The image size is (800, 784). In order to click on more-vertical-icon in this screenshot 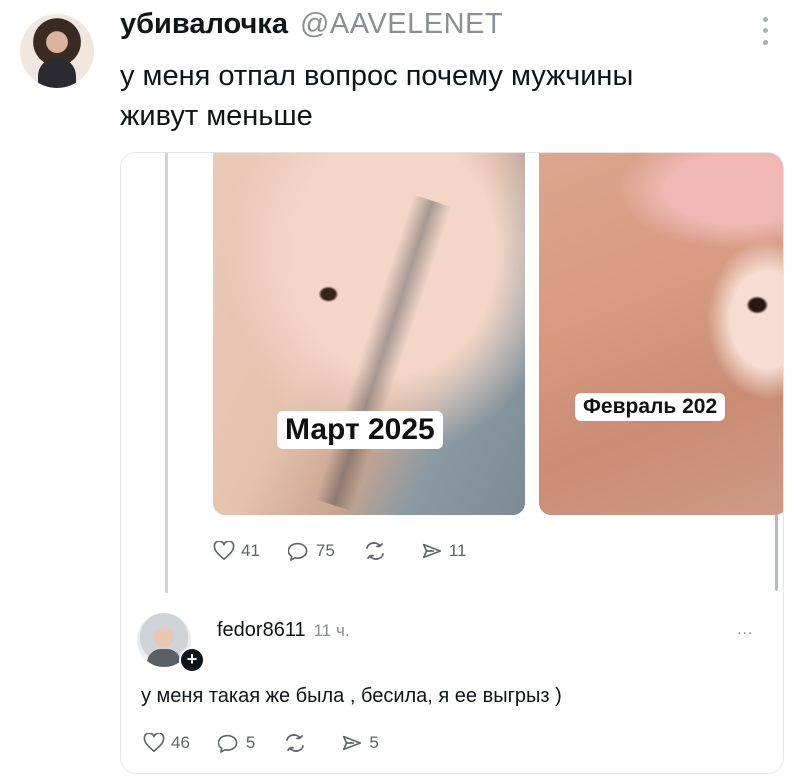, I will do `click(765, 31)`.